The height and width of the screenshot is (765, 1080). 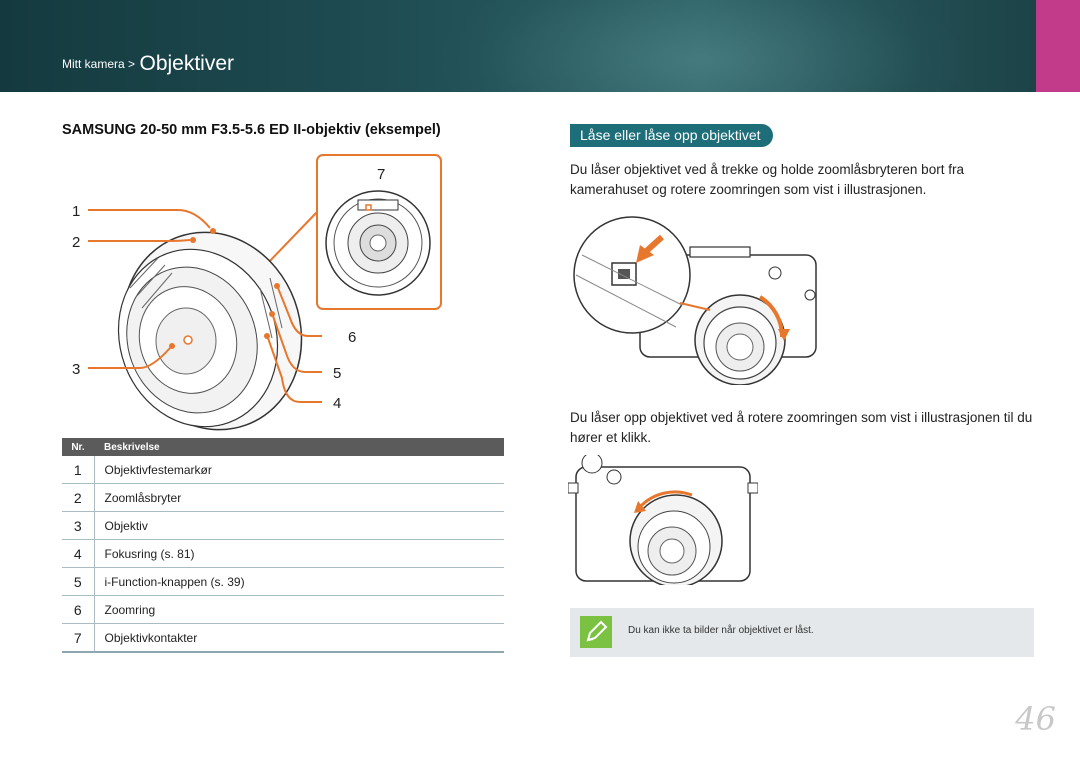 I want to click on section-title: Låse eller låse opp objektivet, so click(x=671, y=135).